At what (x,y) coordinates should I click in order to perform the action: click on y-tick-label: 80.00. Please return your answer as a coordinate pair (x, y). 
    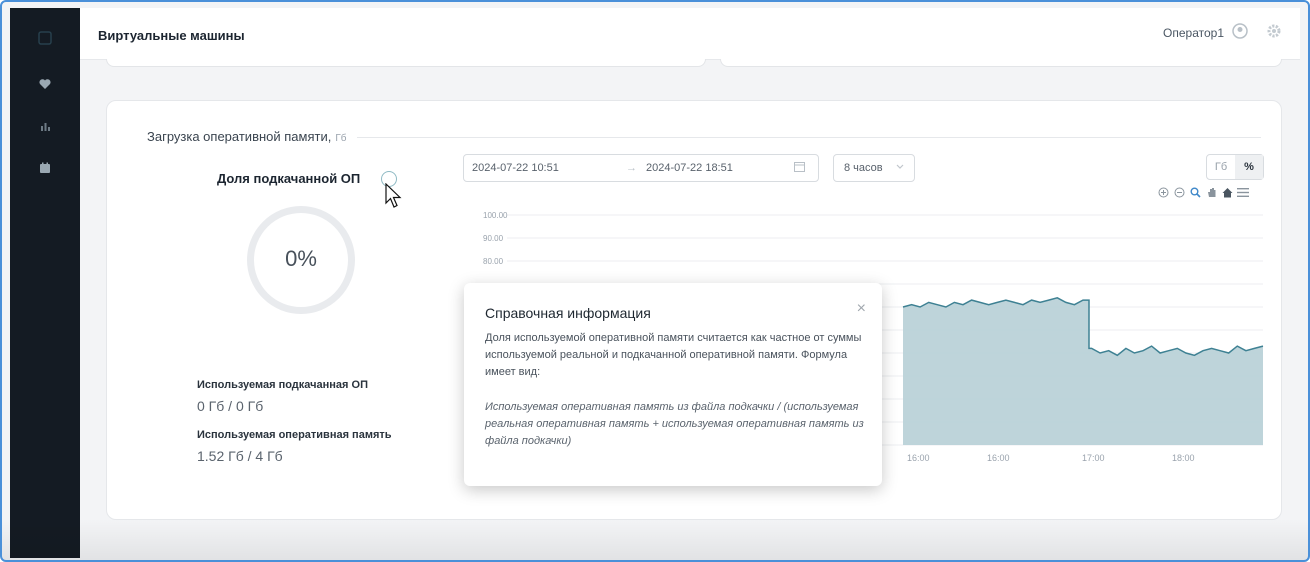
    Looking at the image, I should click on (493, 261).